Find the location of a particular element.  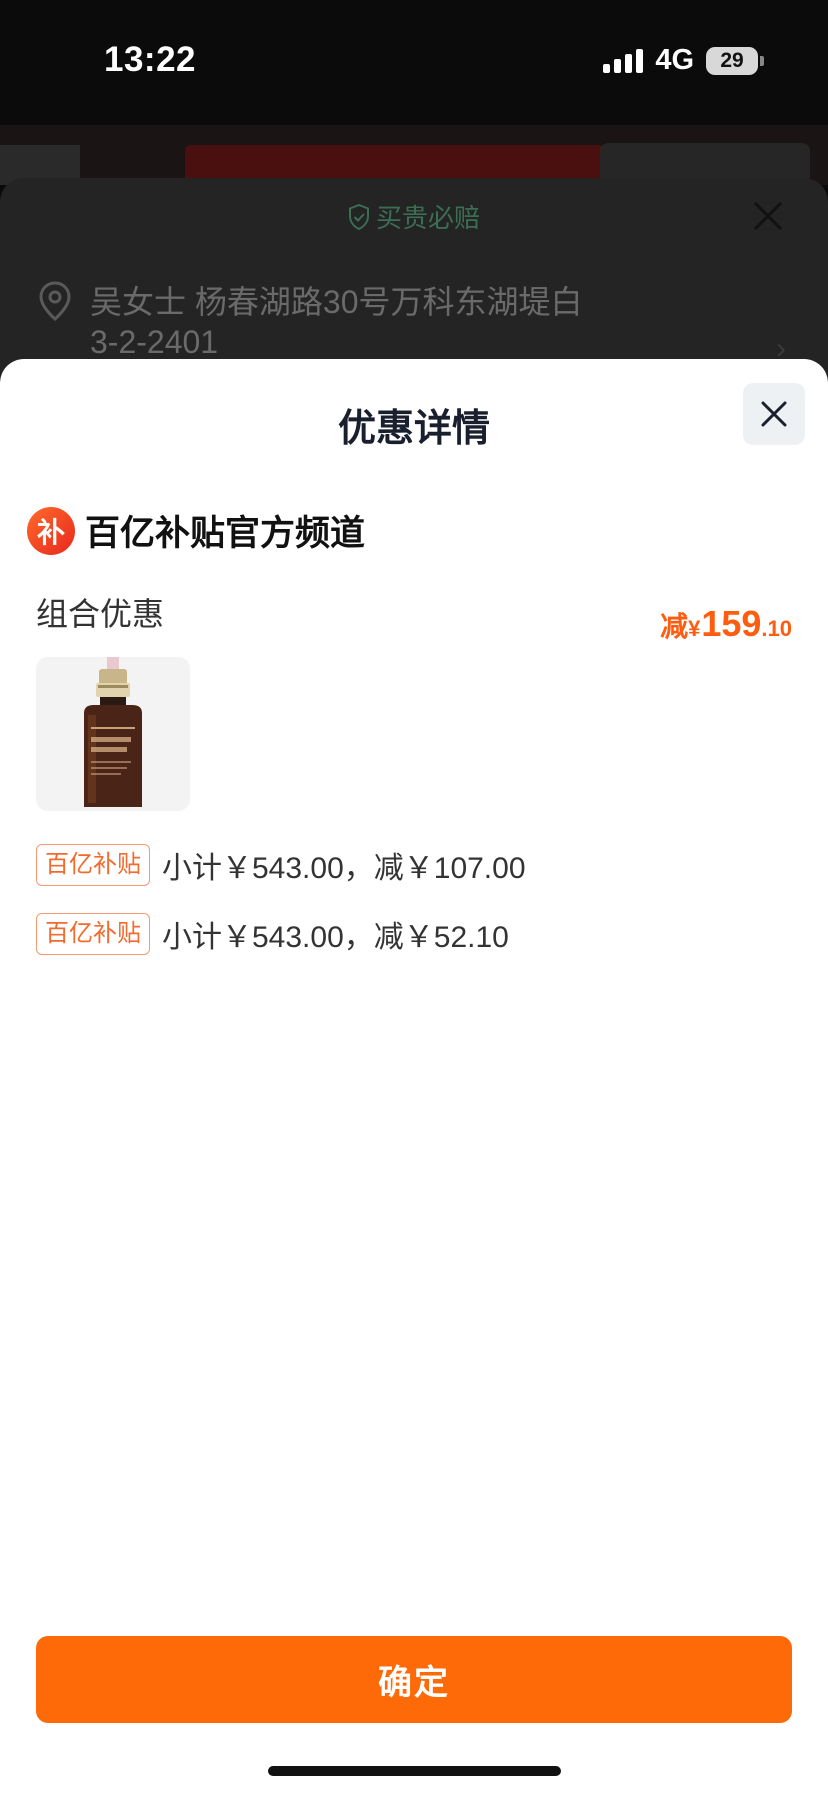

address-line-2: 3-2-2401 is located at coordinates (154, 342).